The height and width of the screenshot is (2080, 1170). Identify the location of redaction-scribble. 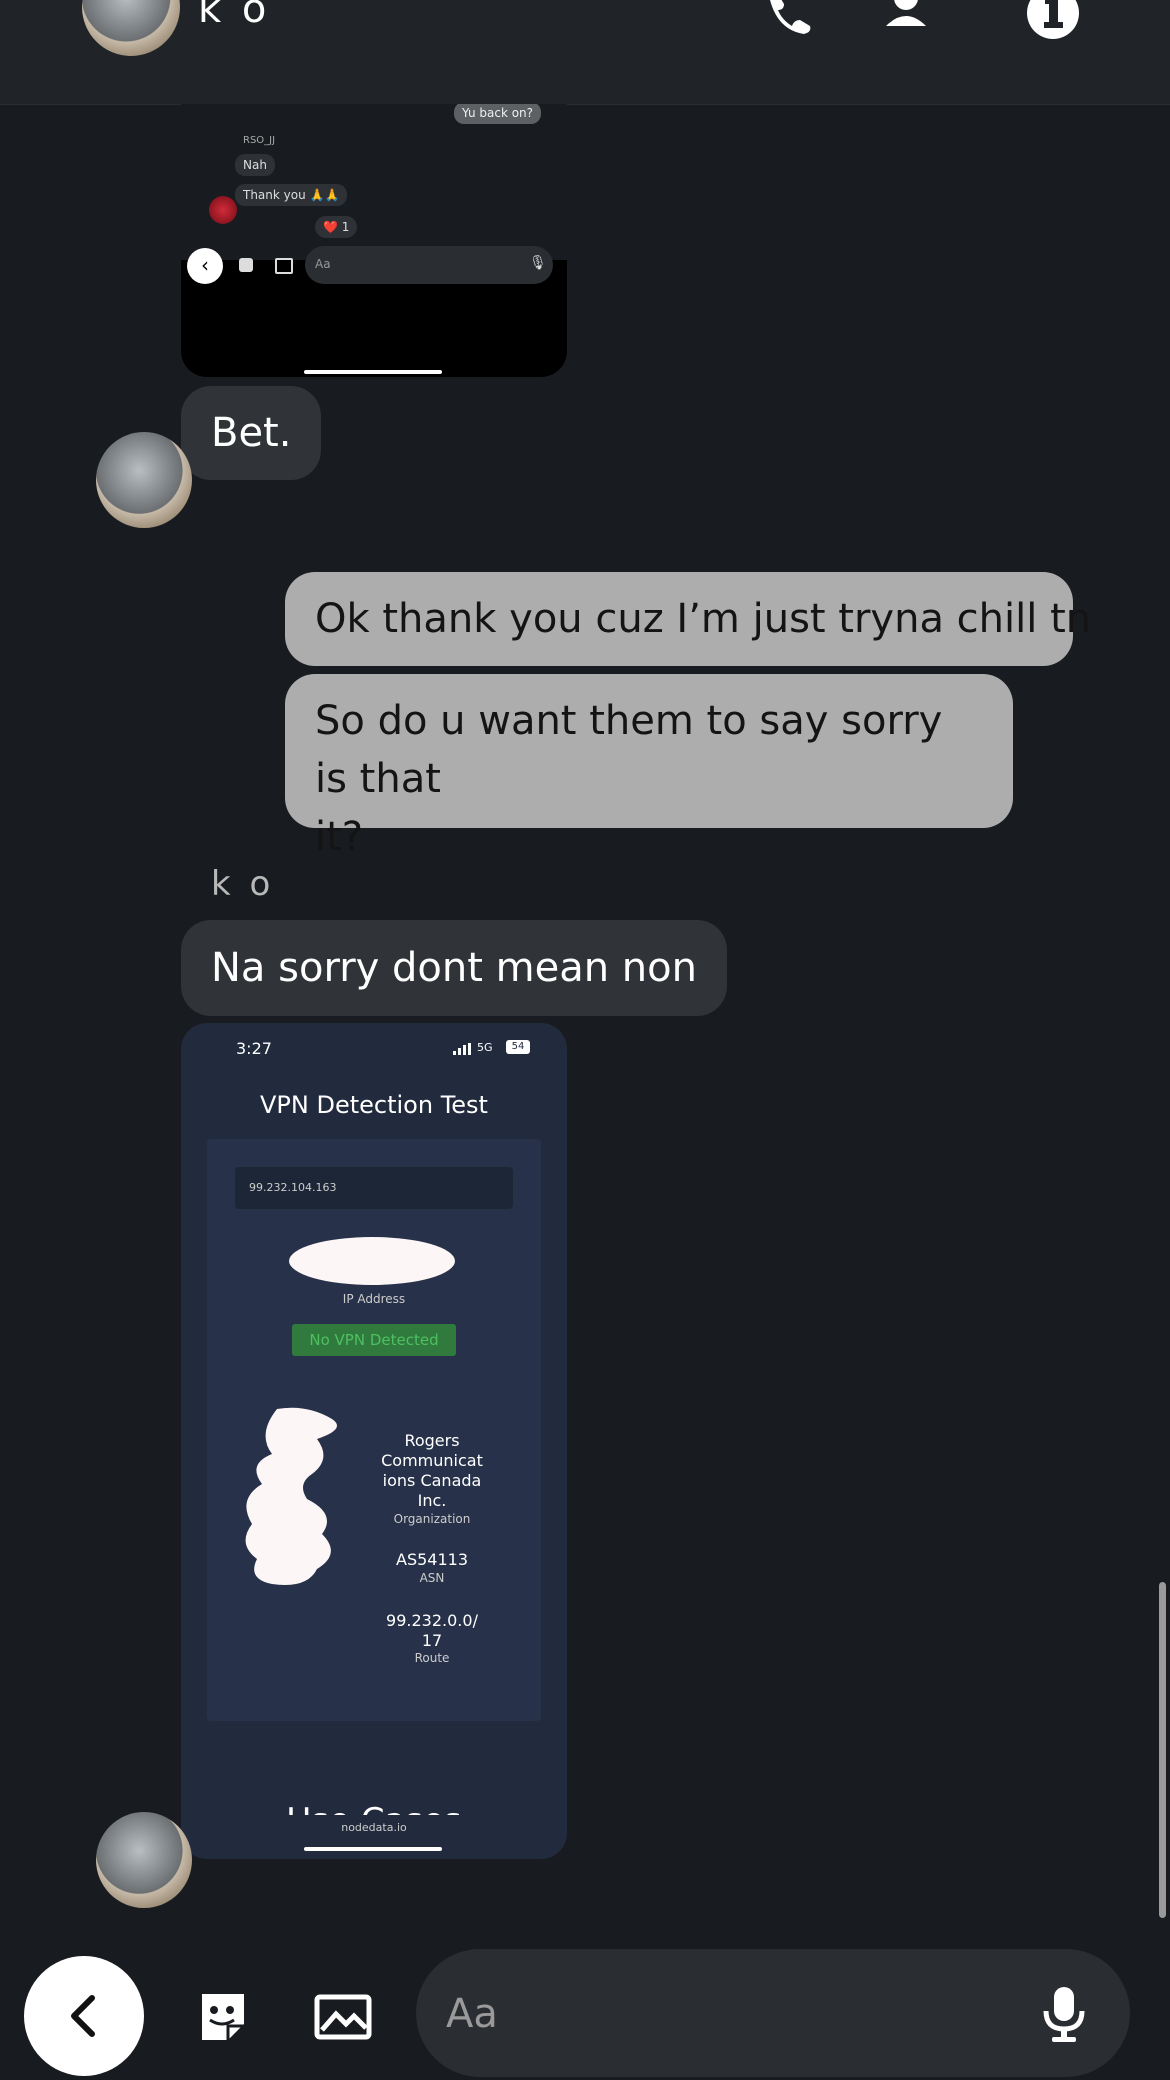
(372, 1261).